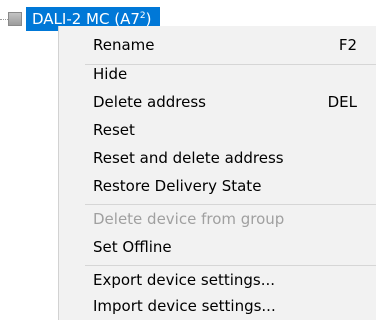  I want to click on menu-item-restore-delivery-state: Restore Delivery State, so click(217, 186).